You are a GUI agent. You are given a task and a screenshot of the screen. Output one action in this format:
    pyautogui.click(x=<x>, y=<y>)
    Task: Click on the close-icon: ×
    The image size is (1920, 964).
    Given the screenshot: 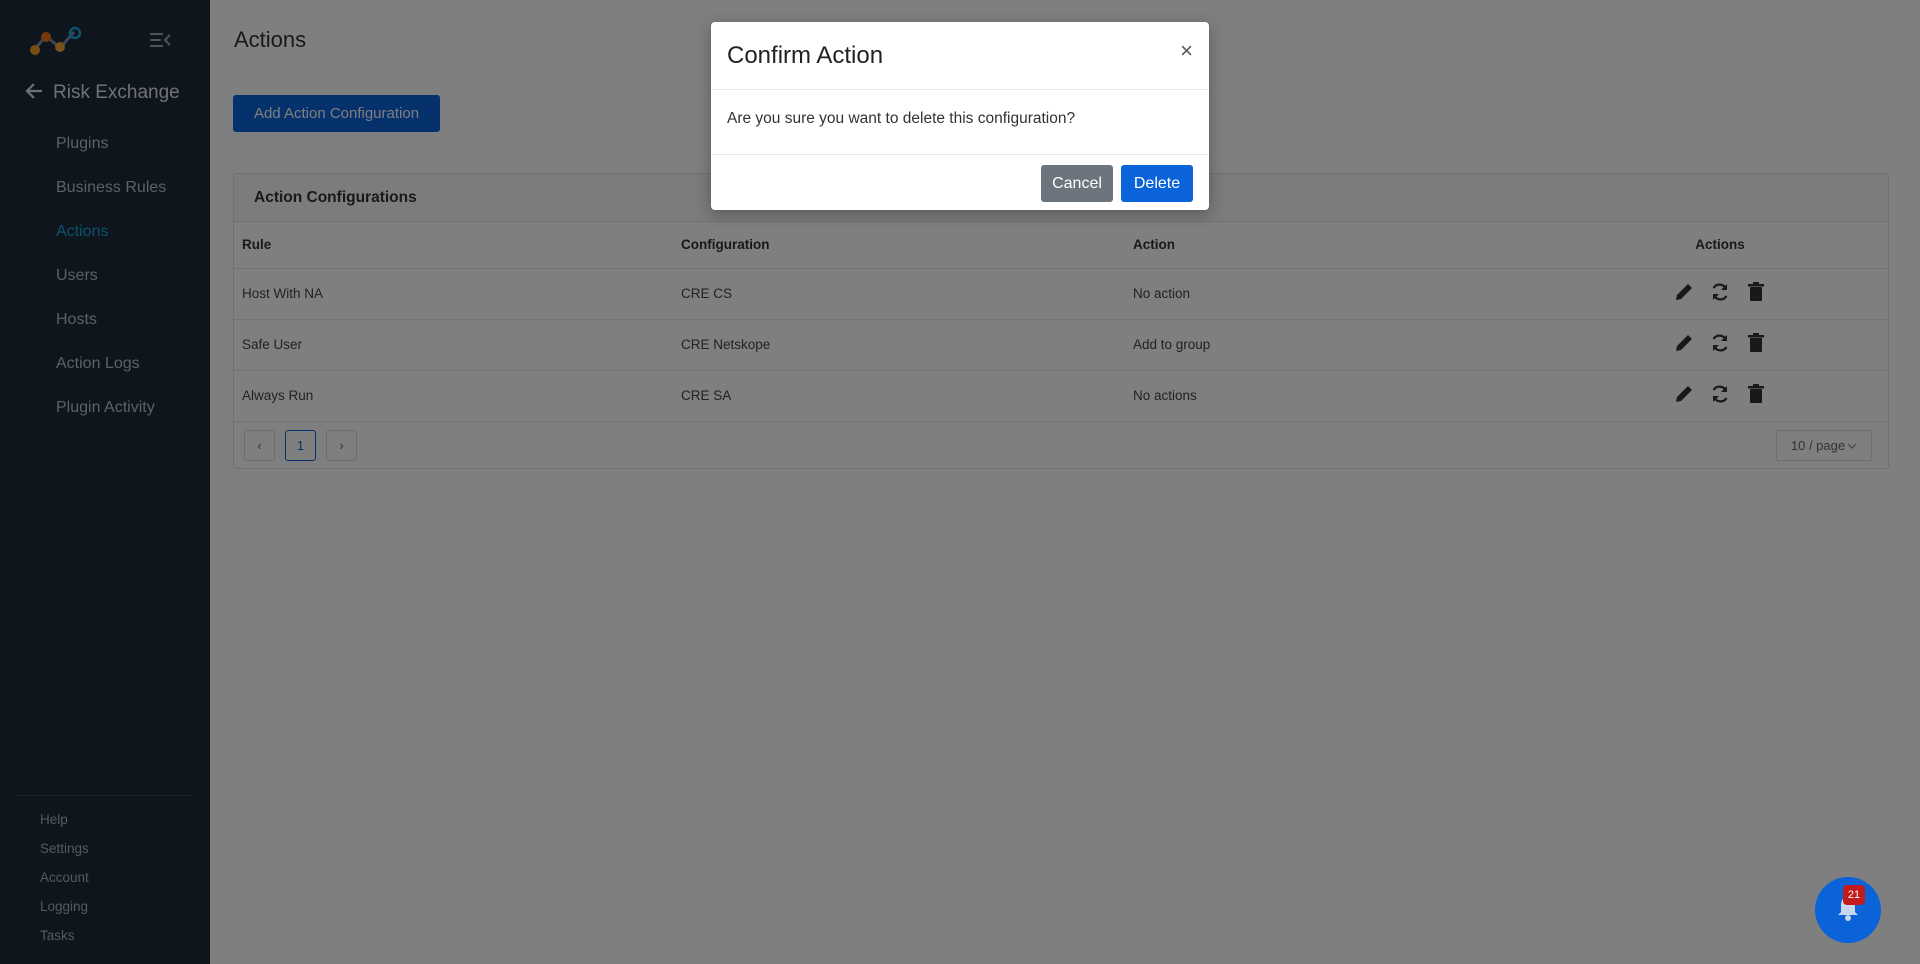 What is the action you would take?
    pyautogui.click(x=1186, y=51)
    